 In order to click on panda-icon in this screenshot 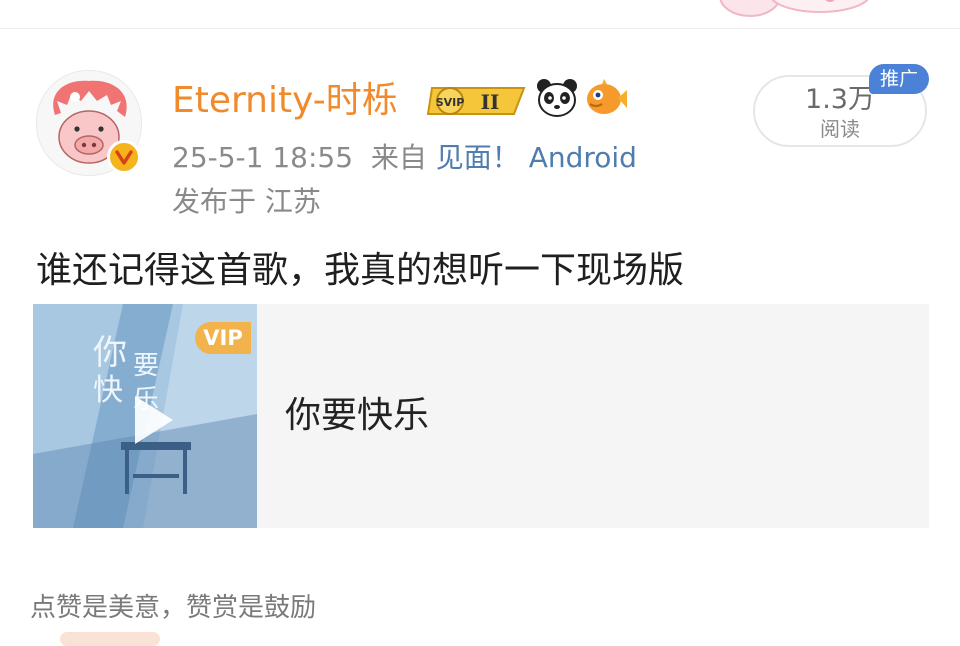, I will do `click(557, 98)`.